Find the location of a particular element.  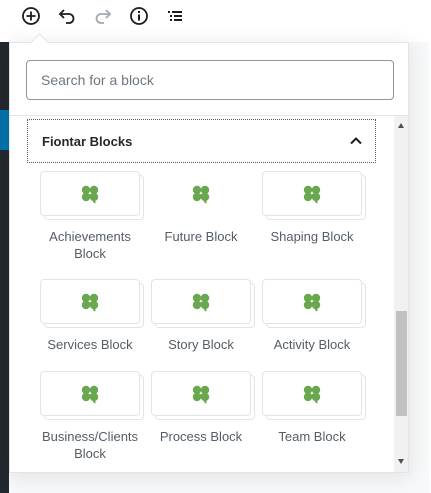

scroll-down-arrow is located at coordinates (401, 461).